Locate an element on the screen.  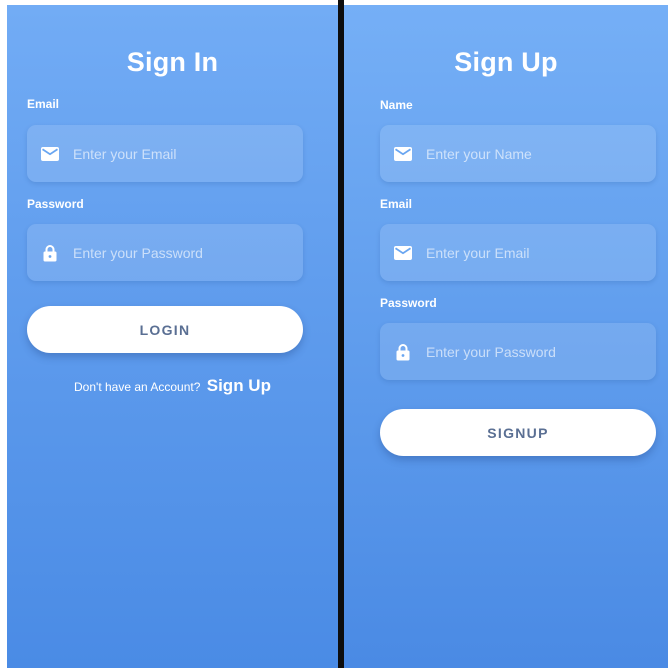
name-field is located at coordinates (518, 153).